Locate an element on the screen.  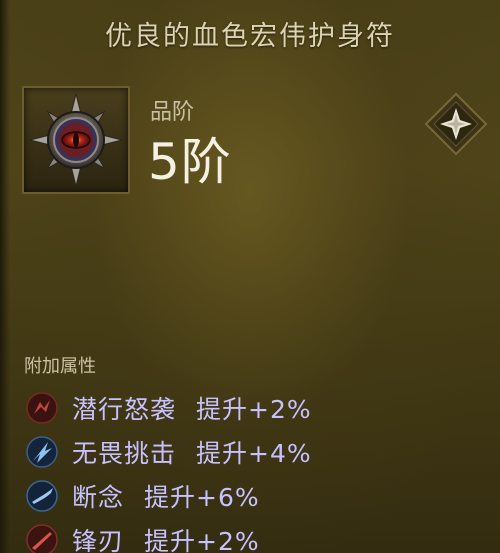
attribute-row: 无畏挑击 提升+4% is located at coordinates (169, 452).